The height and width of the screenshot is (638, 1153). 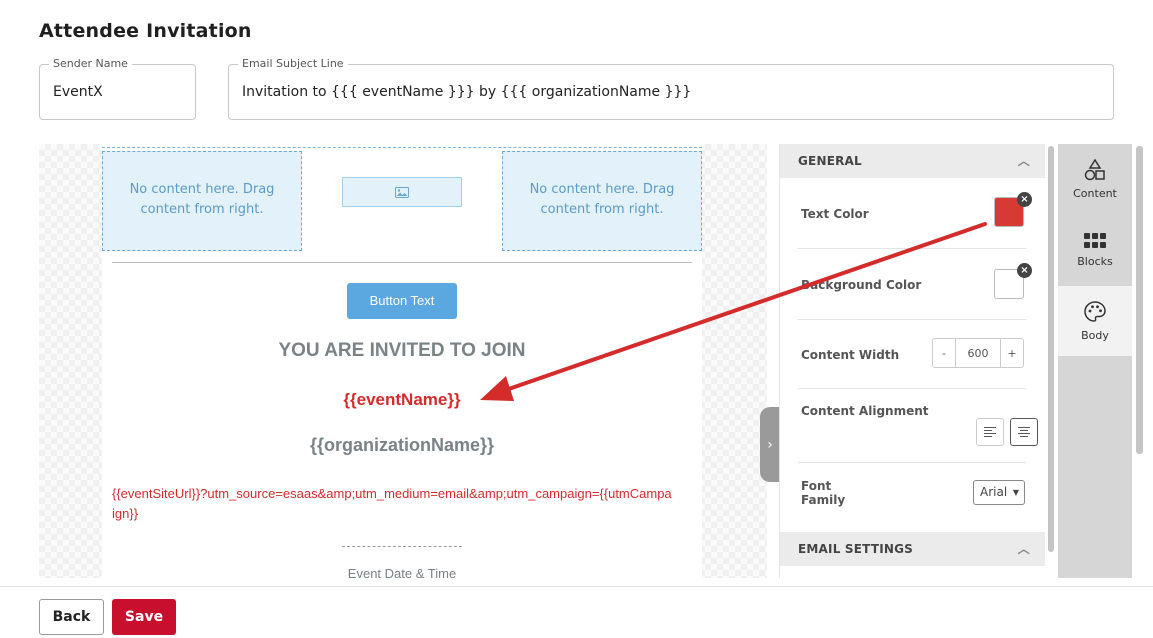 I want to click on content-width-label: Content Width, so click(x=850, y=355).